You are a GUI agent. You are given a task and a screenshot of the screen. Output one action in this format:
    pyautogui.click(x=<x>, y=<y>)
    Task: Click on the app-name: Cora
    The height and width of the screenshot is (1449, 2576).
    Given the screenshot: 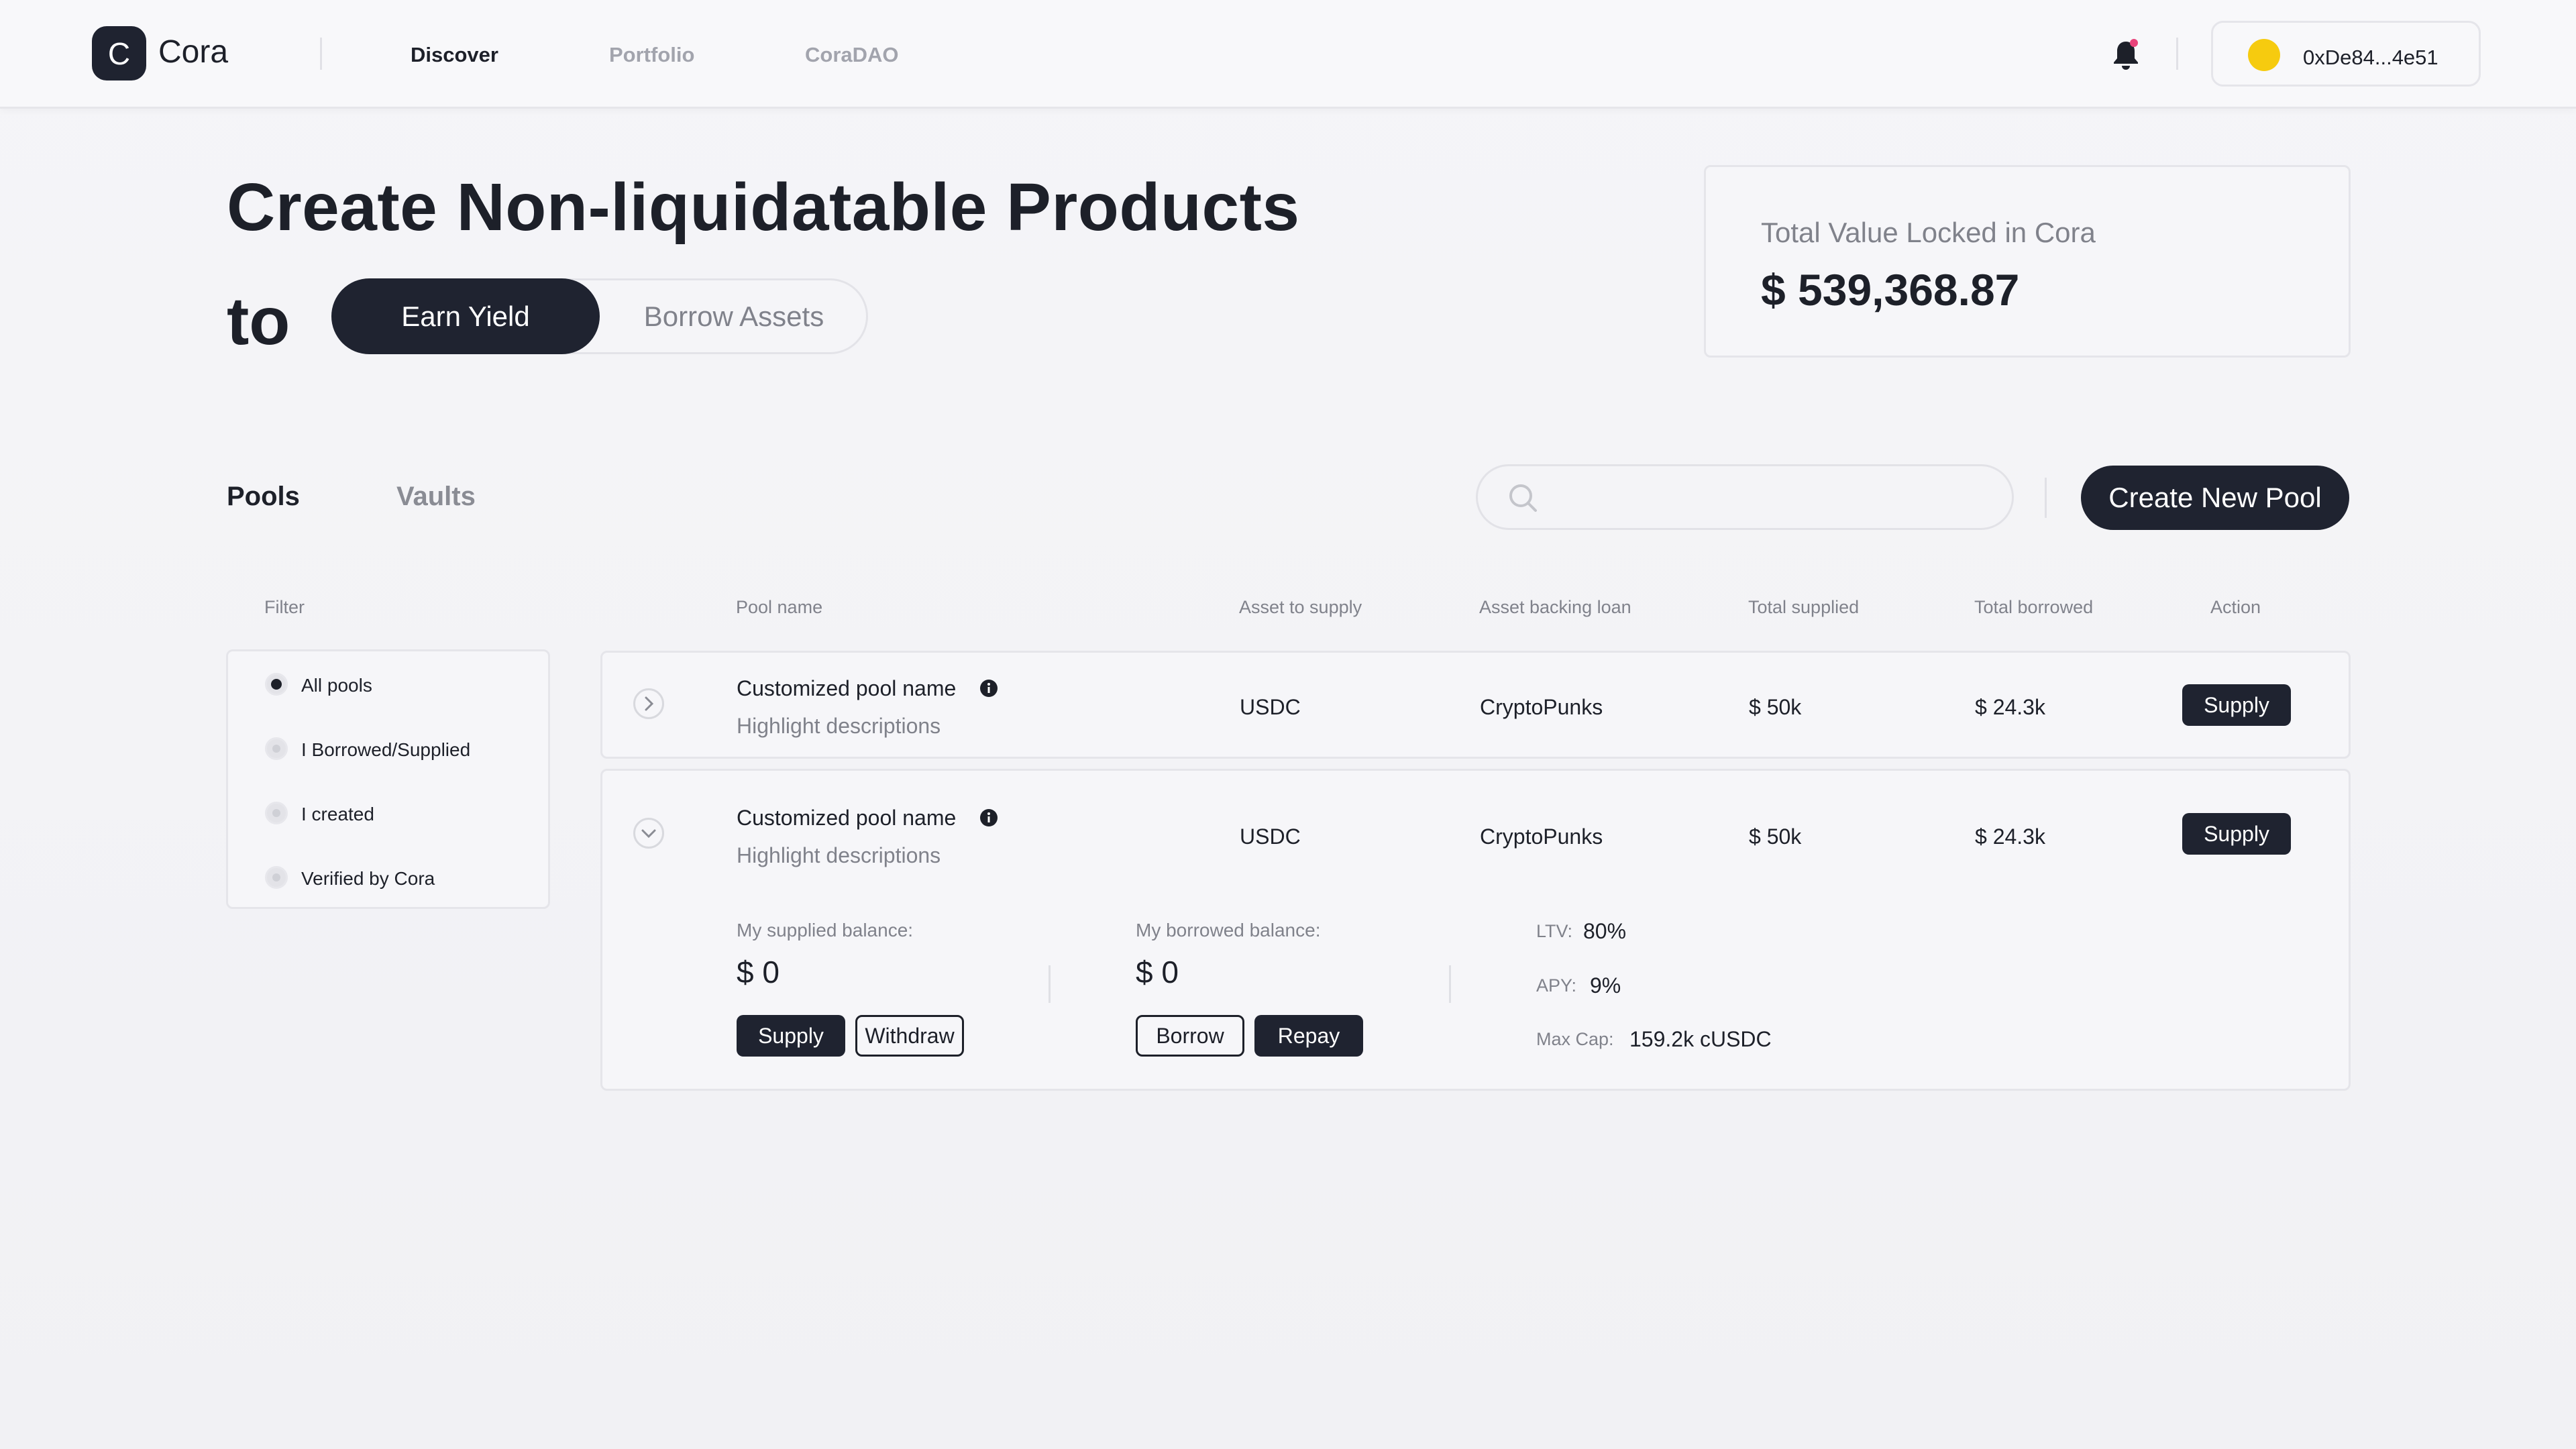 What is the action you would take?
    pyautogui.click(x=193, y=52)
    